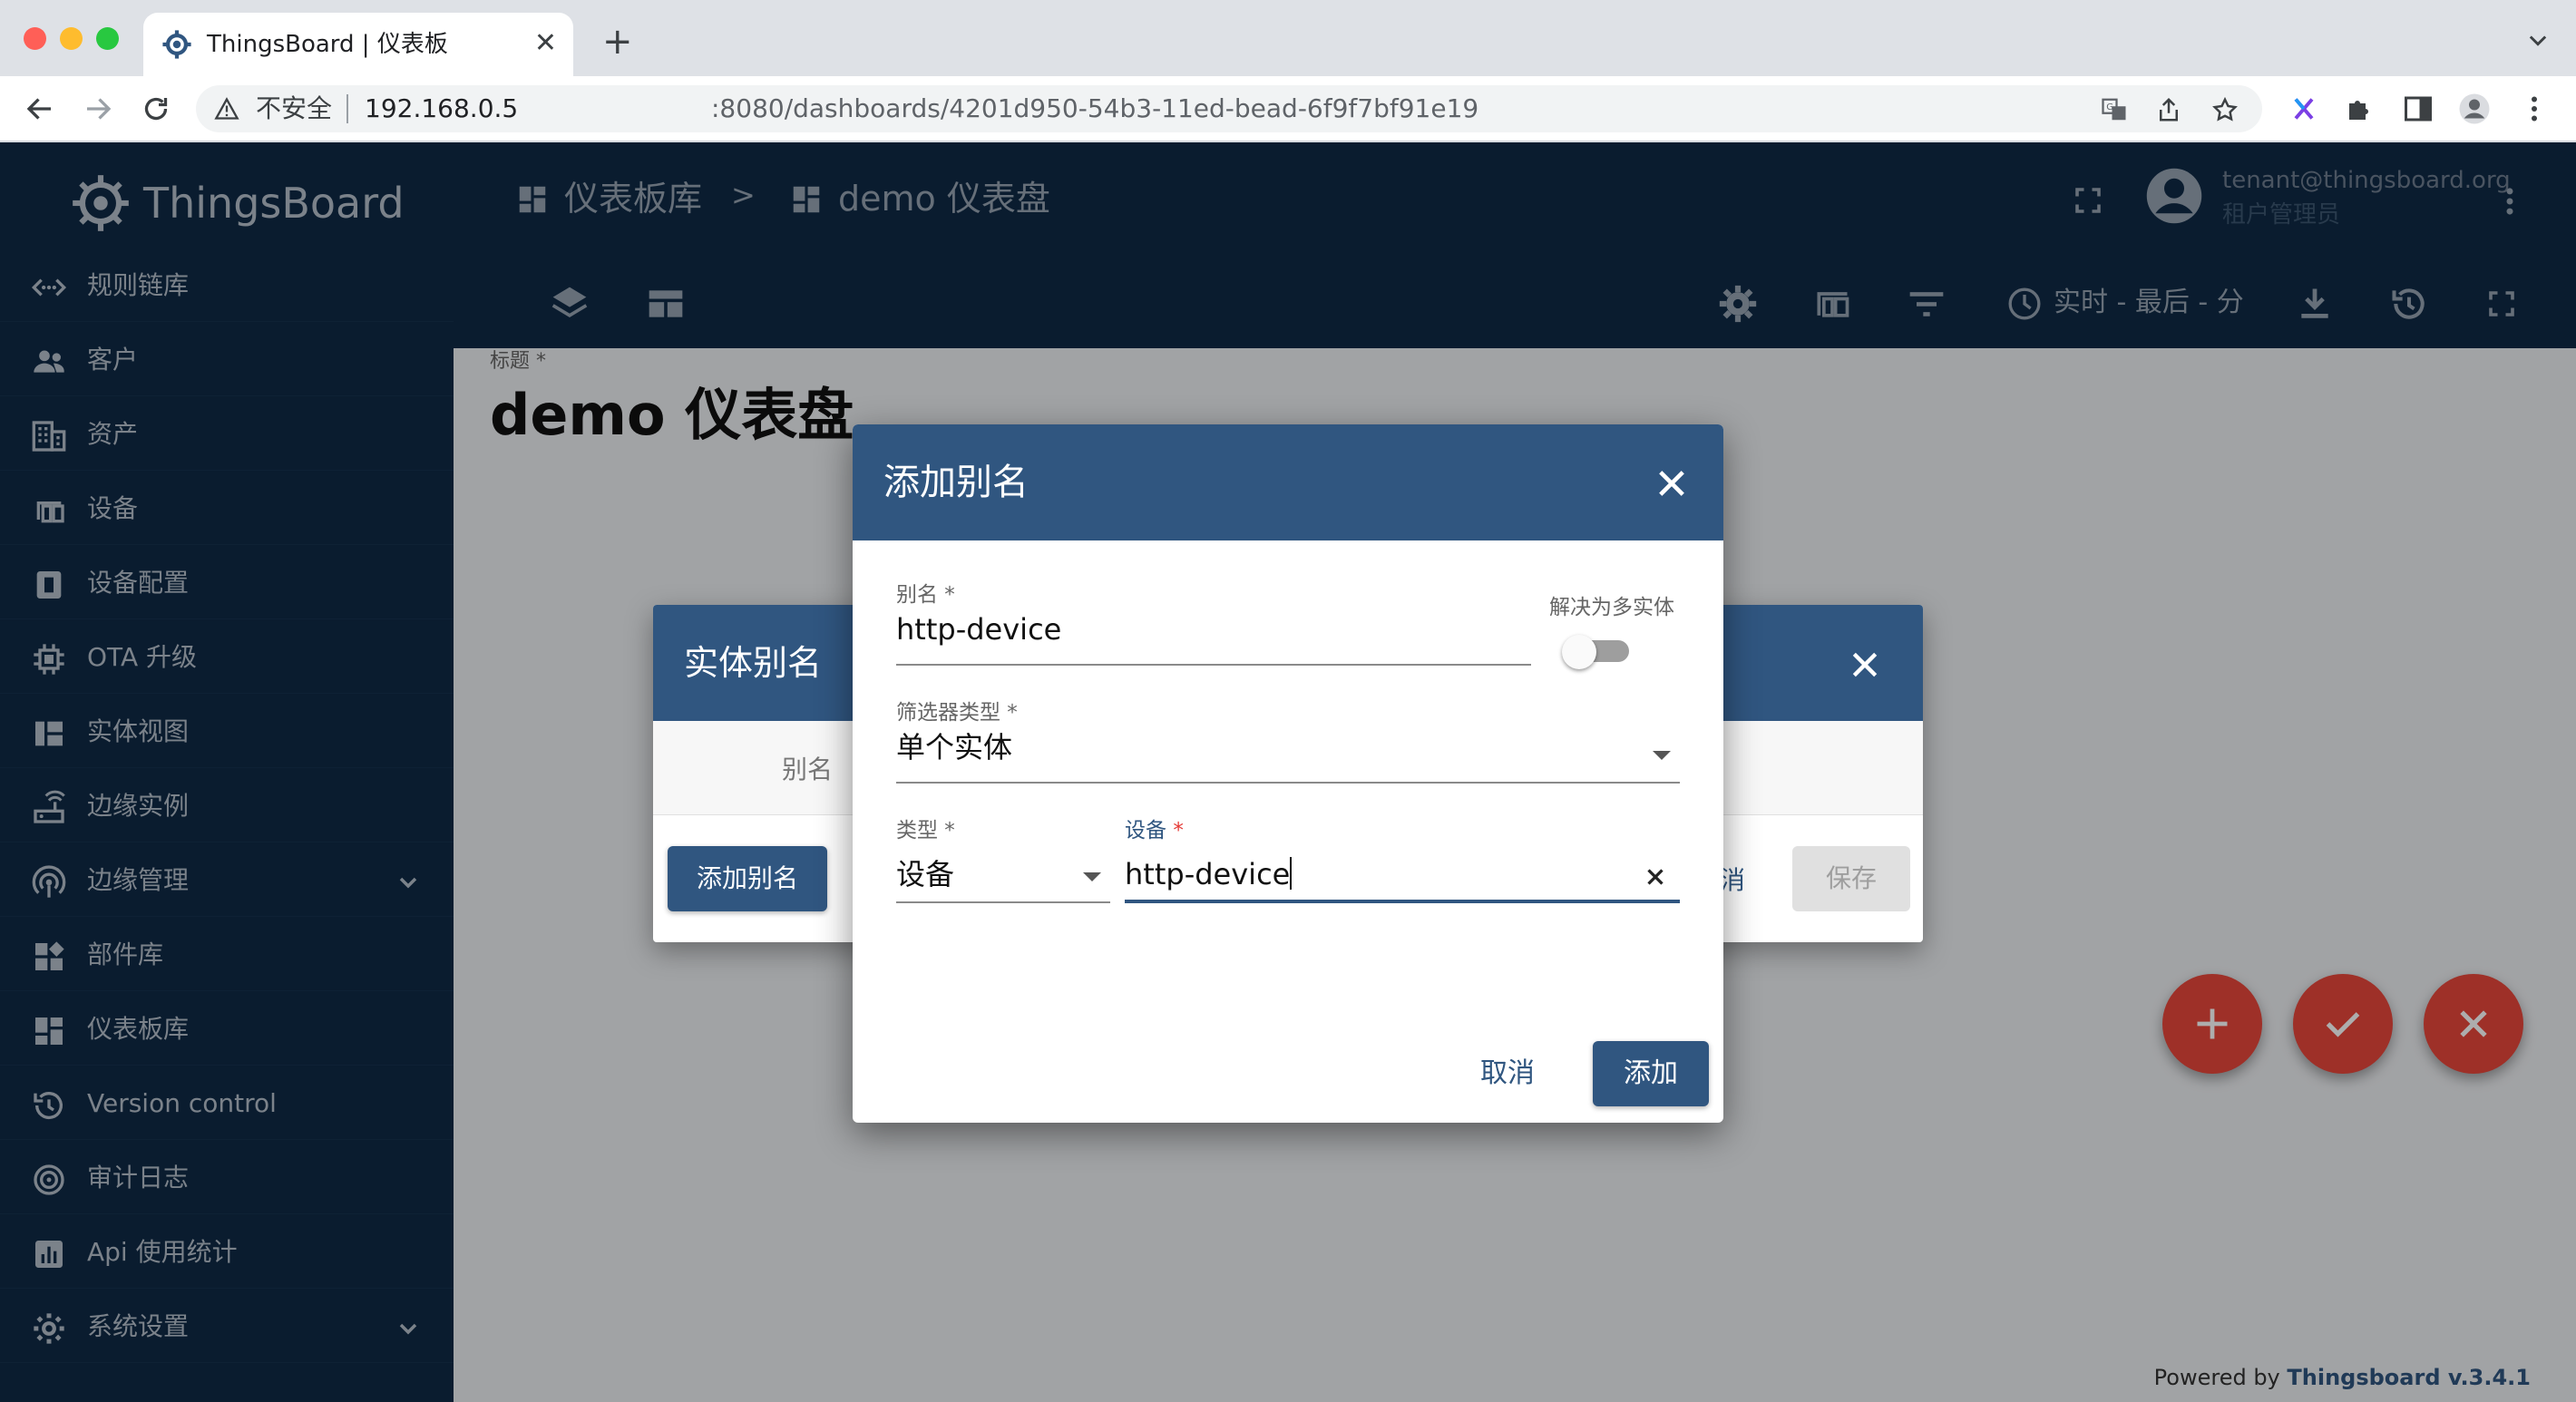 This screenshot has width=2576, height=1402. What do you see at coordinates (98, 109) in the screenshot?
I see `forward-arrow-icon` at bounding box center [98, 109].